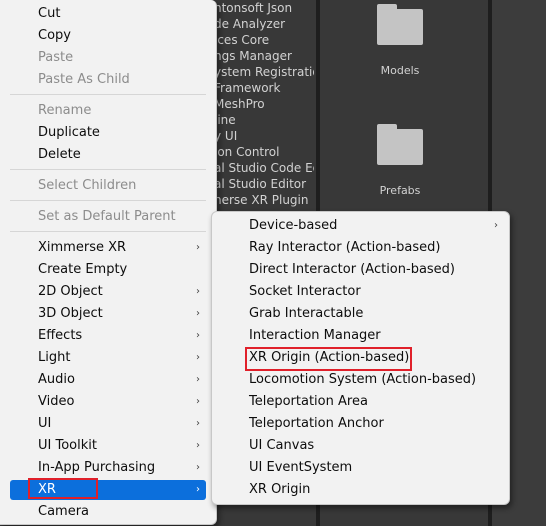  I want to click on menu-item-label: XR Origin, so click(280, 489).